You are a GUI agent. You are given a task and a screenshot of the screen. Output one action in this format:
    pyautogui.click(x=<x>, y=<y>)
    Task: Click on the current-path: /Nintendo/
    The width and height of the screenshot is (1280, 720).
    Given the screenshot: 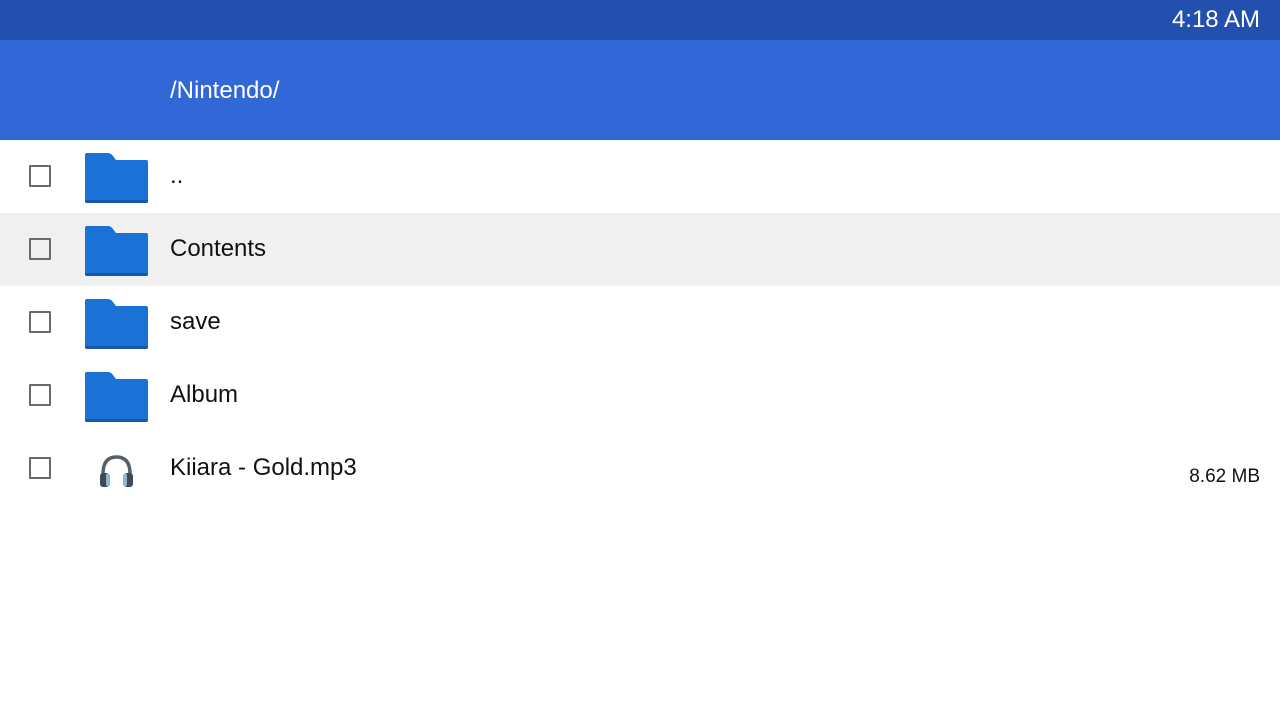 What is the action you would take?
    pyautogui.click(x=225, y=90)
    